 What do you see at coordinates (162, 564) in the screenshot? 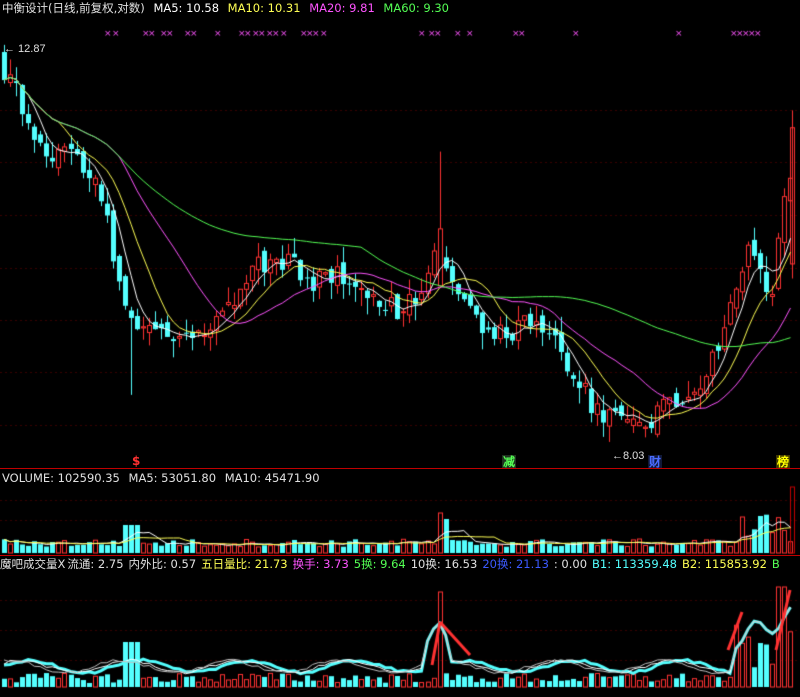
I see `indicator-inout-ratio: 内外比: 0.57` at bounding box center [162, 564].